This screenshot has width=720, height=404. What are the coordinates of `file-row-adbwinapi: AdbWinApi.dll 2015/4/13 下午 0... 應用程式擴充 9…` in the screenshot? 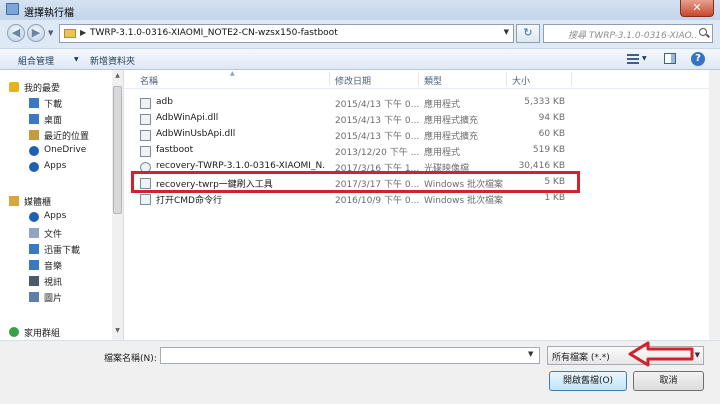 It's located at (349, 119).